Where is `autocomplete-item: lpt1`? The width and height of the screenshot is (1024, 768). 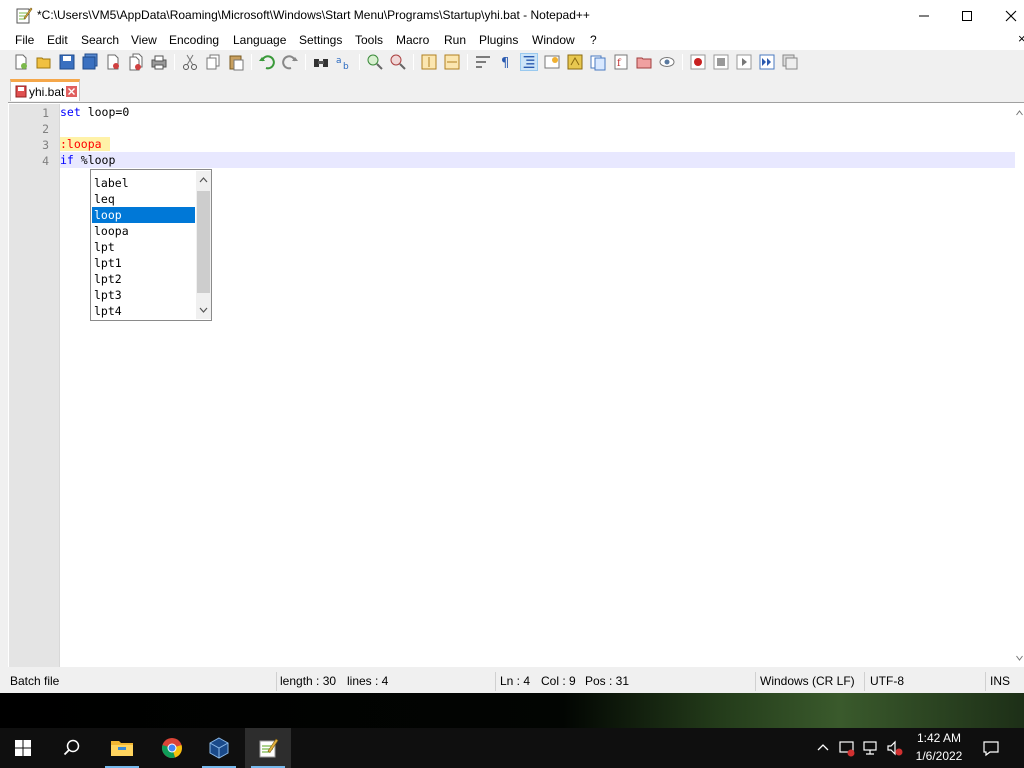 autocomplete-item: lpt1 is located at coordinates (143, 263).